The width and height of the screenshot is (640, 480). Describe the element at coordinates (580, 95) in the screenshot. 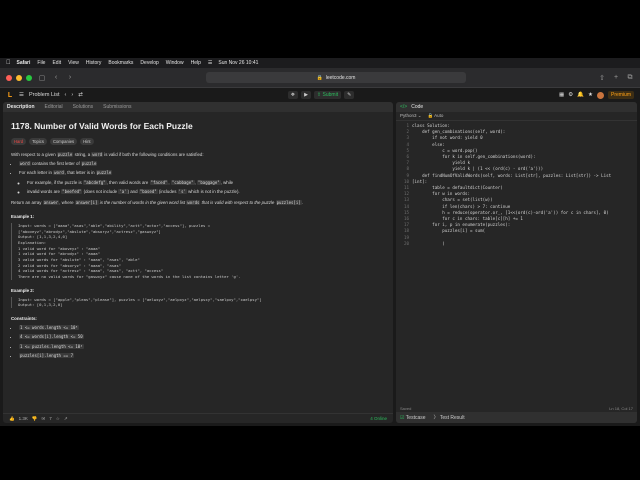

I see `bell-icon: 🔔` at that location.